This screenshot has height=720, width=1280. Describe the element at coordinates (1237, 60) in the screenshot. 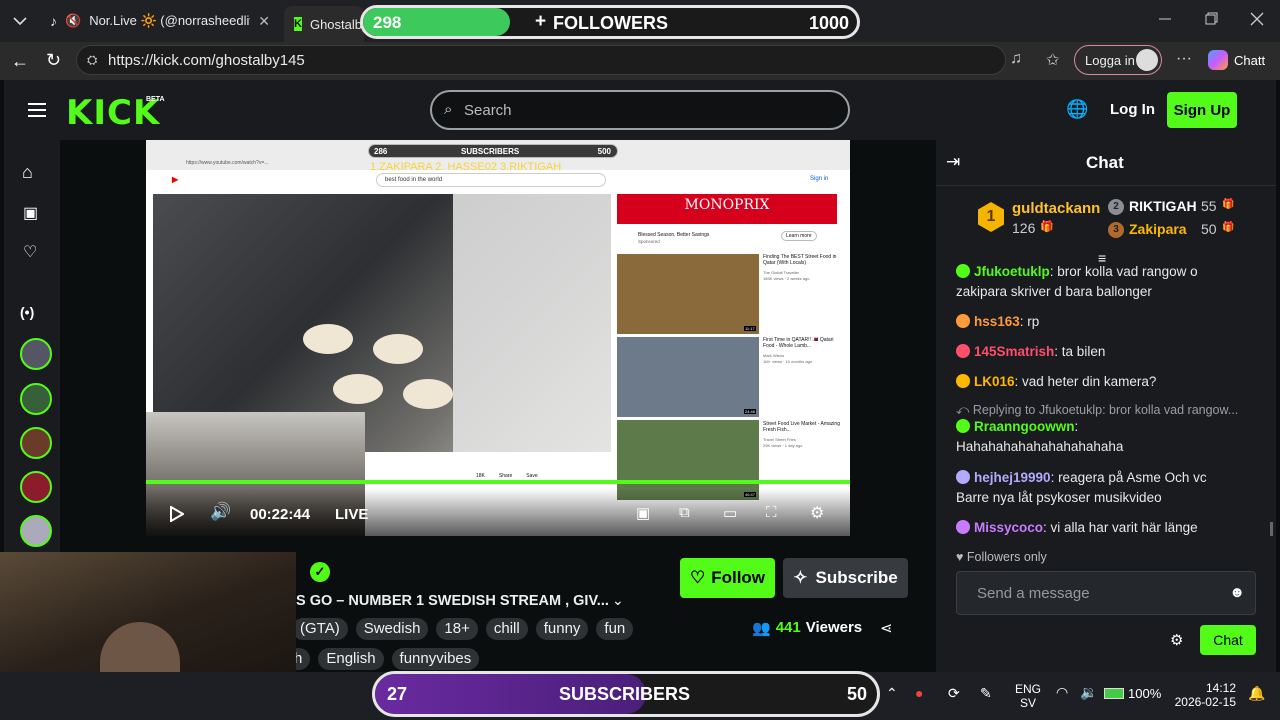

I see `copilot-button: Chatt` at that location.